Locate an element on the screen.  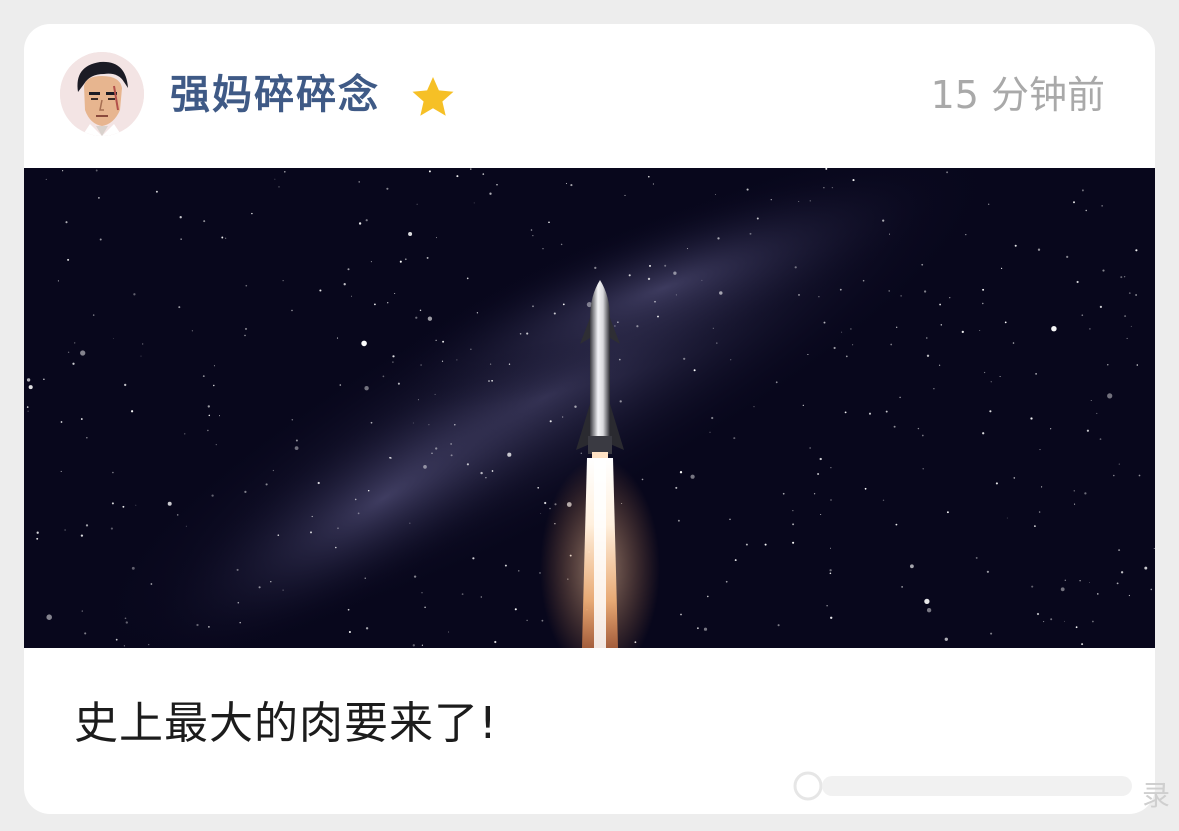
weibo-logo-icon is located at coordinates (973, 786).